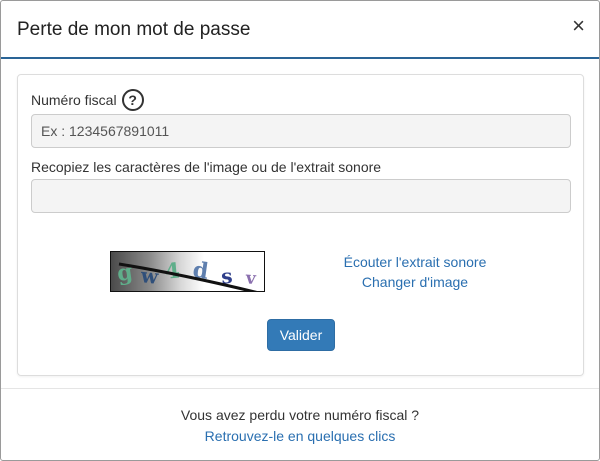 The width and height of the screenshot is (600, 461). I want to click on close-icon: ×, so click(578, 26).